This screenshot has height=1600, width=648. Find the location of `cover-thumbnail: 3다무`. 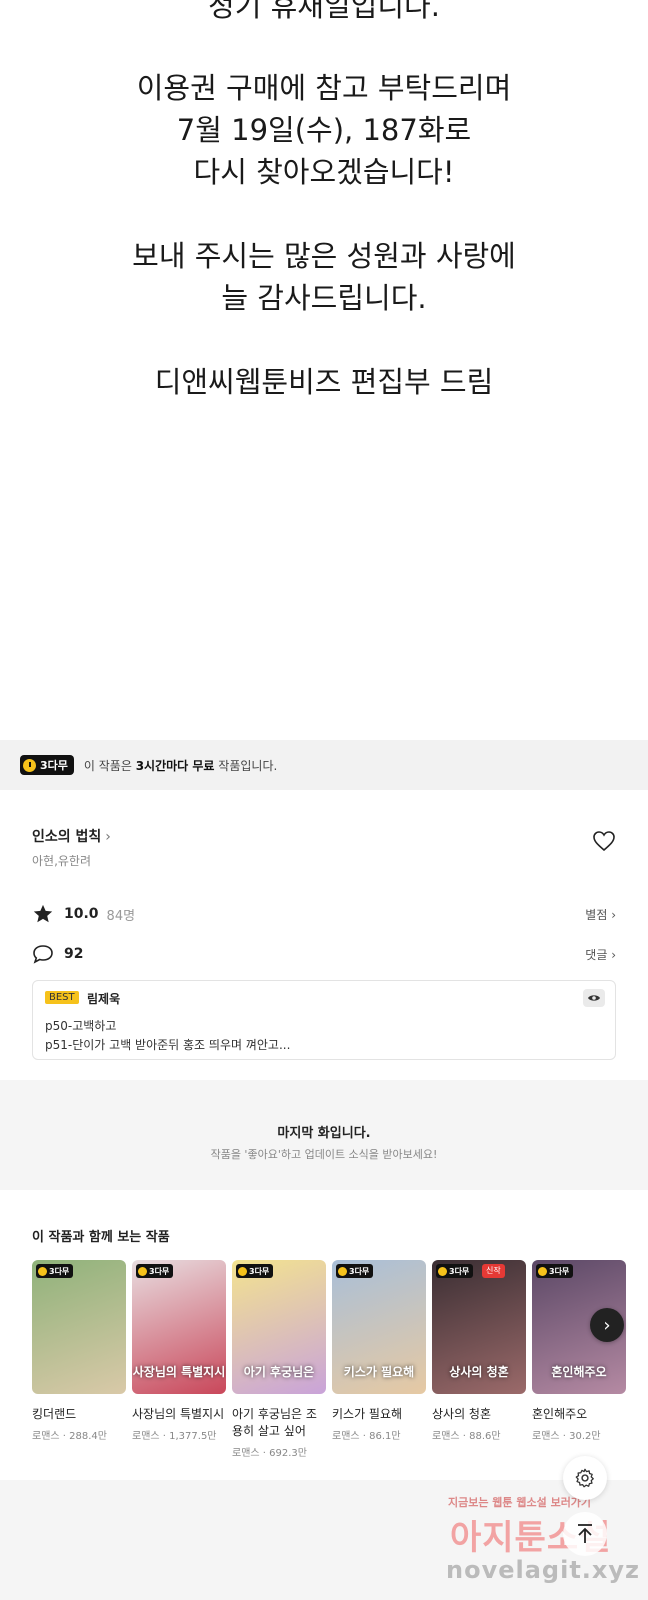

cover-thumbnail: 3다무 is located at coordinates (79, 1327).